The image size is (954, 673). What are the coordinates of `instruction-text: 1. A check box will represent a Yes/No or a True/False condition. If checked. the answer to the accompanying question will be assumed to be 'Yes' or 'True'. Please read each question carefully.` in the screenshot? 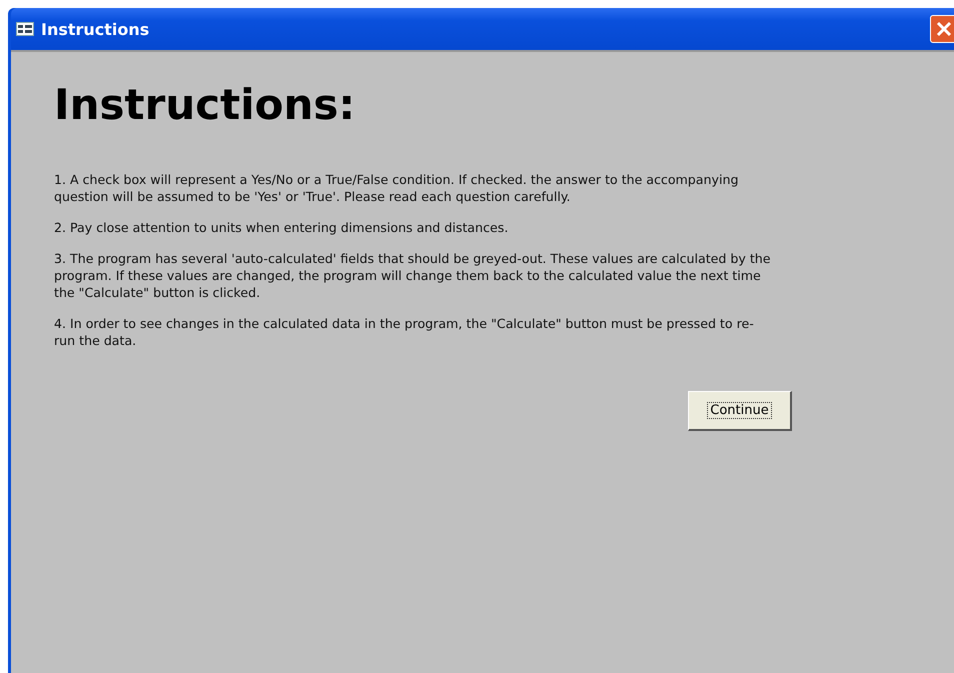 It's located at (397, 188).